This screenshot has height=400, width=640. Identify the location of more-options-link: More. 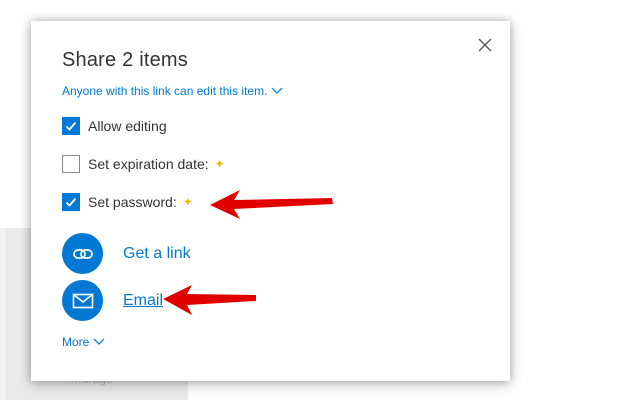
(83, 342).